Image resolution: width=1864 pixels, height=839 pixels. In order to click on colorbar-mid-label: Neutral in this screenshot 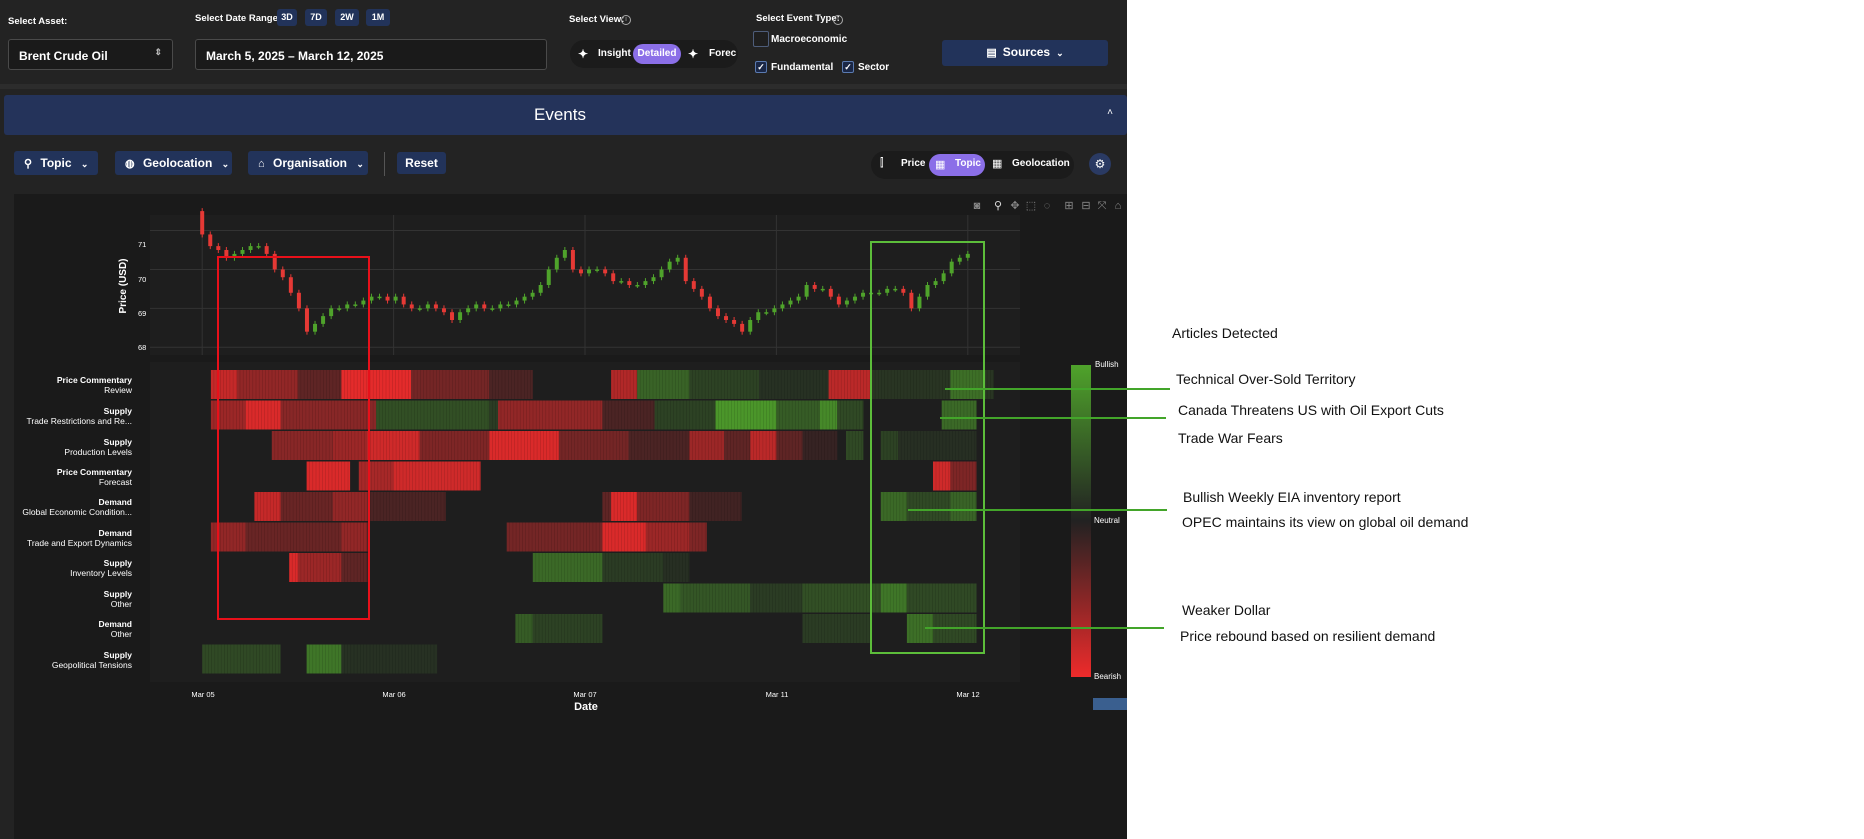, I will do `click(1107, 520)`.